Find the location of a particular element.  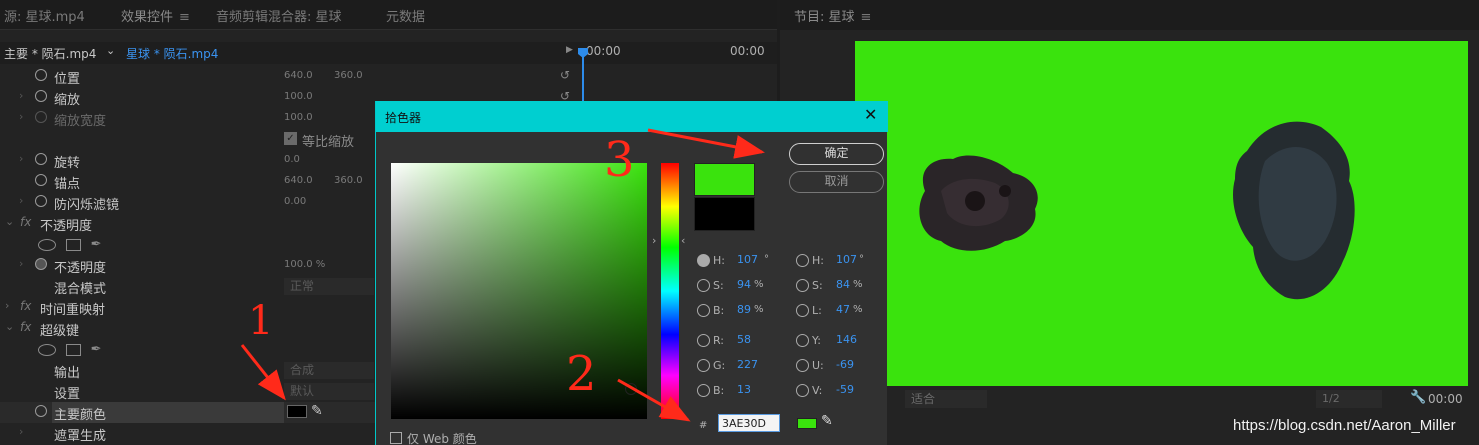

close-icon: ✕ is located at coordinates (870, 114).